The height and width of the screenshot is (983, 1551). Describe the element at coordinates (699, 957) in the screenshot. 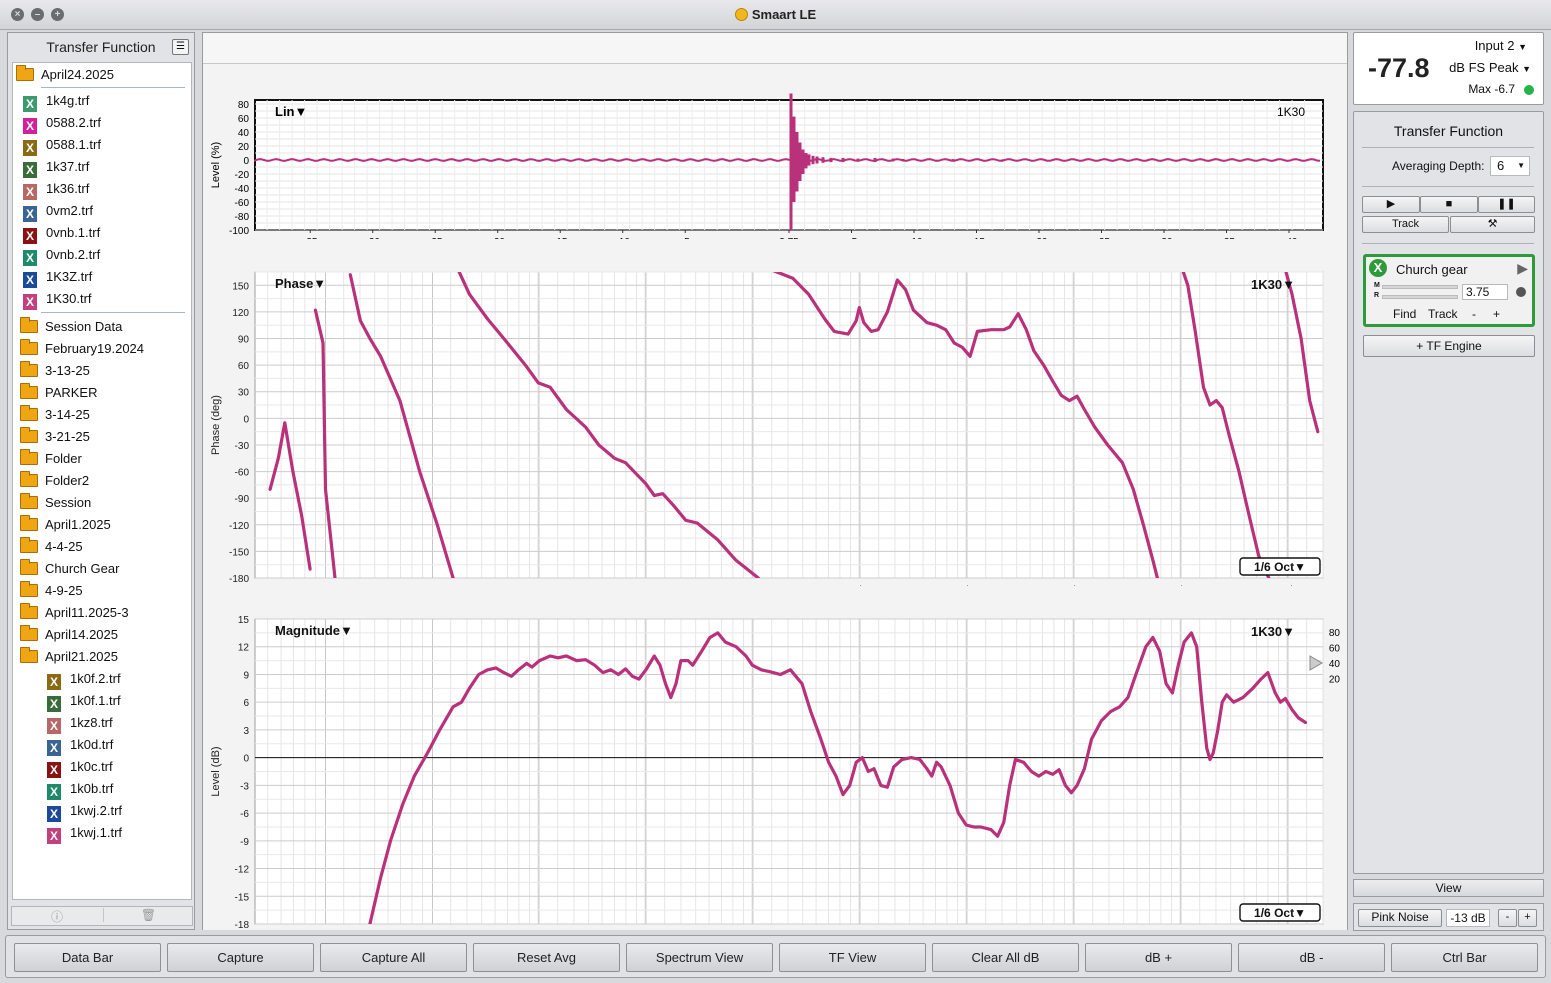

I see `bottom-button-spectrum-view: Spectrum View` at that location.